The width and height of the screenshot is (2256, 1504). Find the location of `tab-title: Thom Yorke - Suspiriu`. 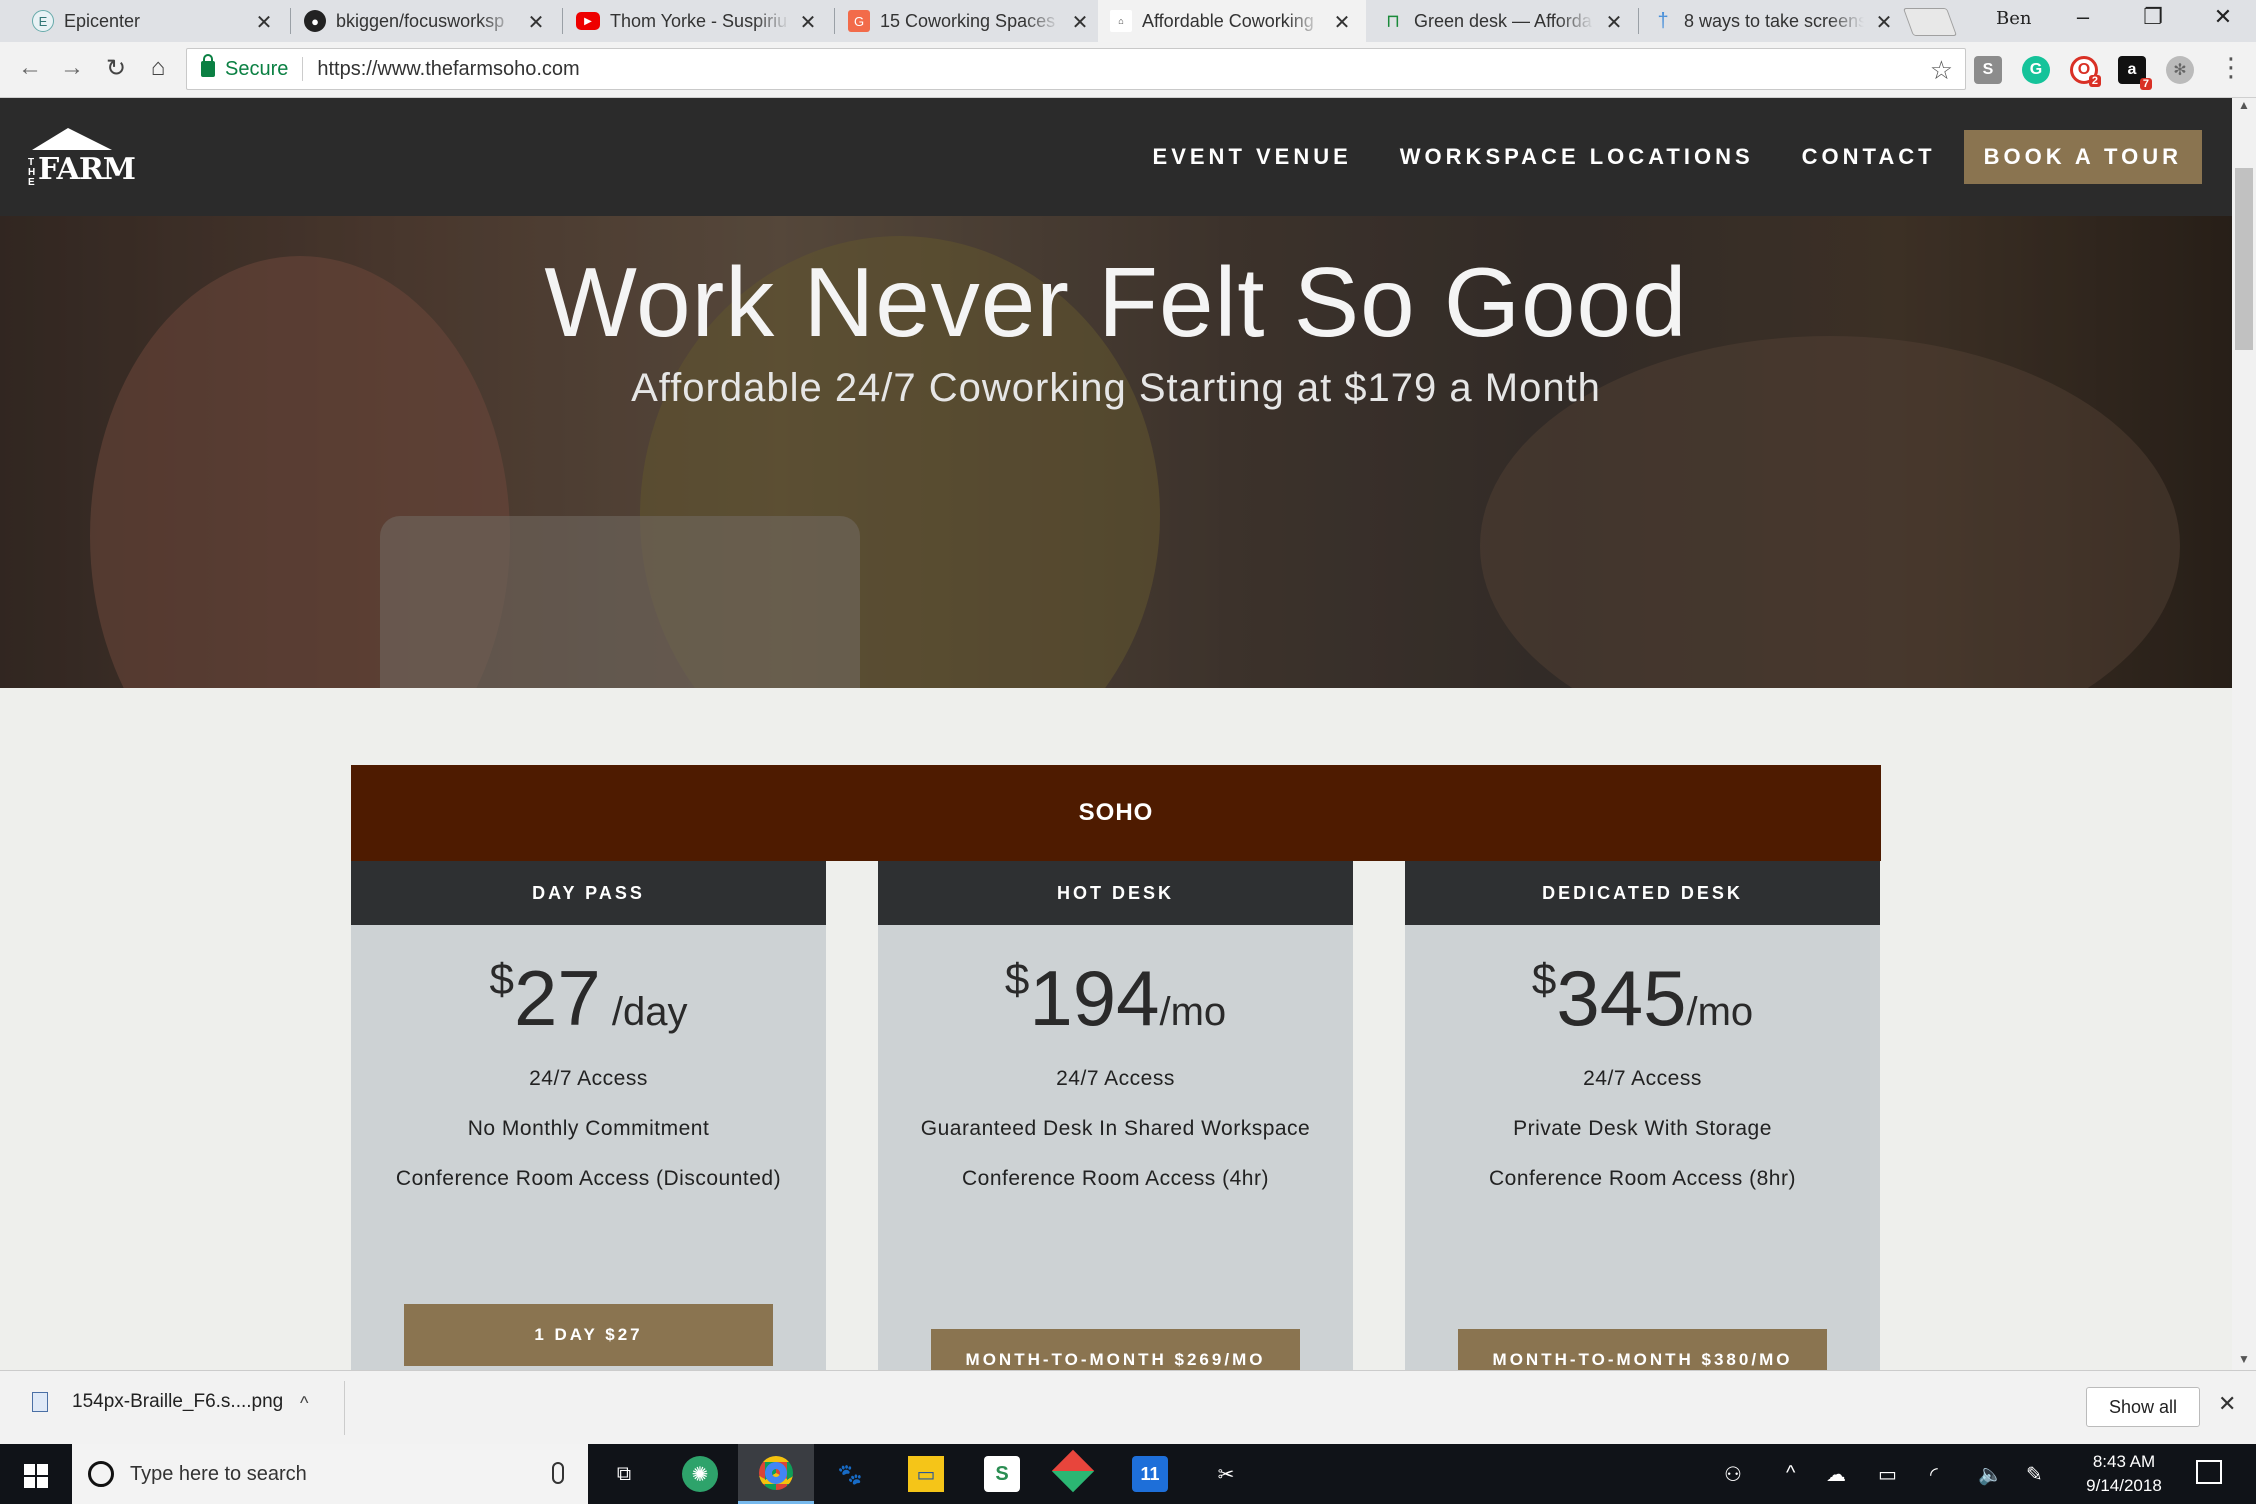

tab-title: Thom Yorke - Suspiriu is located at coordinates (699, 20).